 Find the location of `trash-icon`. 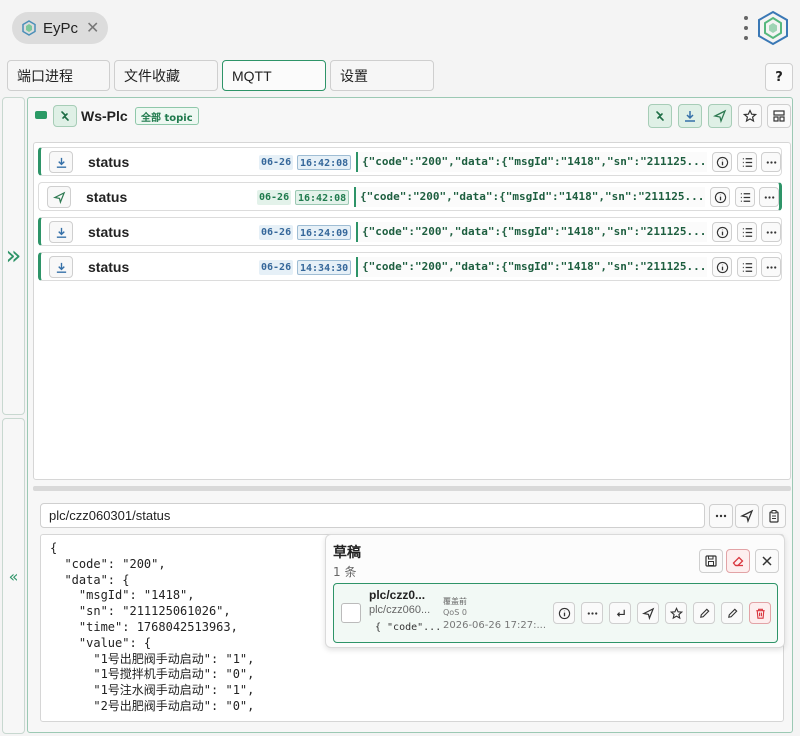

trash-icon is located at coordinates (760, 613).